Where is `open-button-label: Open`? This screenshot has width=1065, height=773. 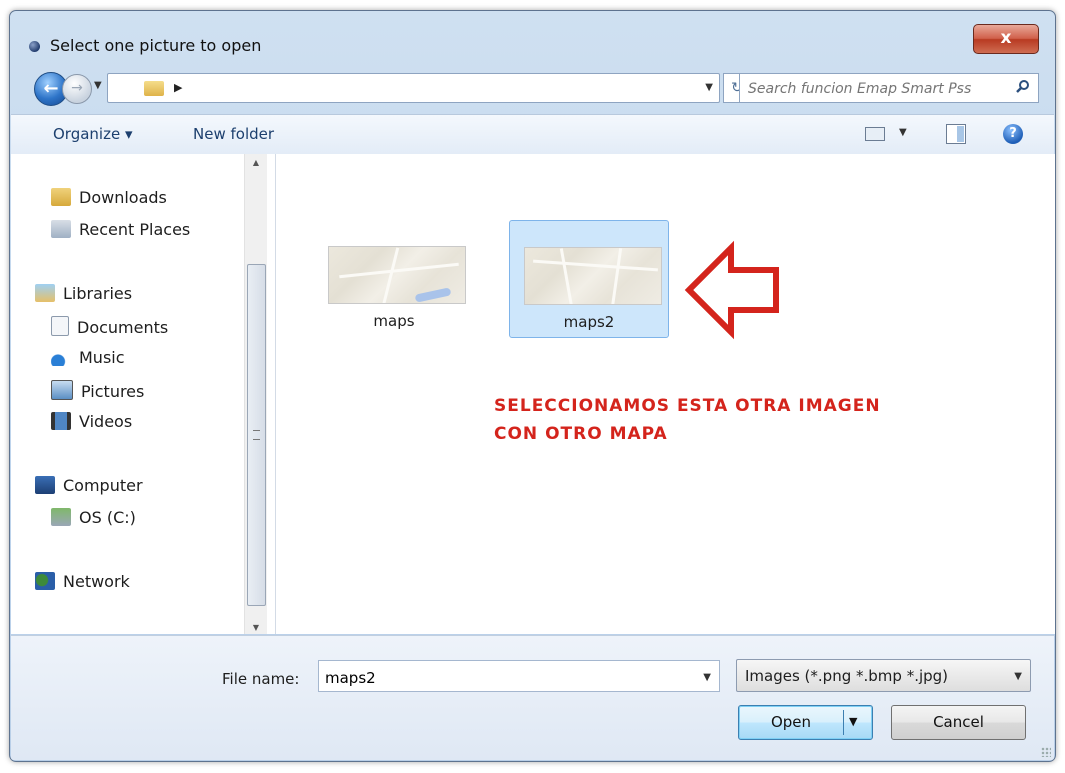 open-button-label: Open is located at coordinates (791, 722).